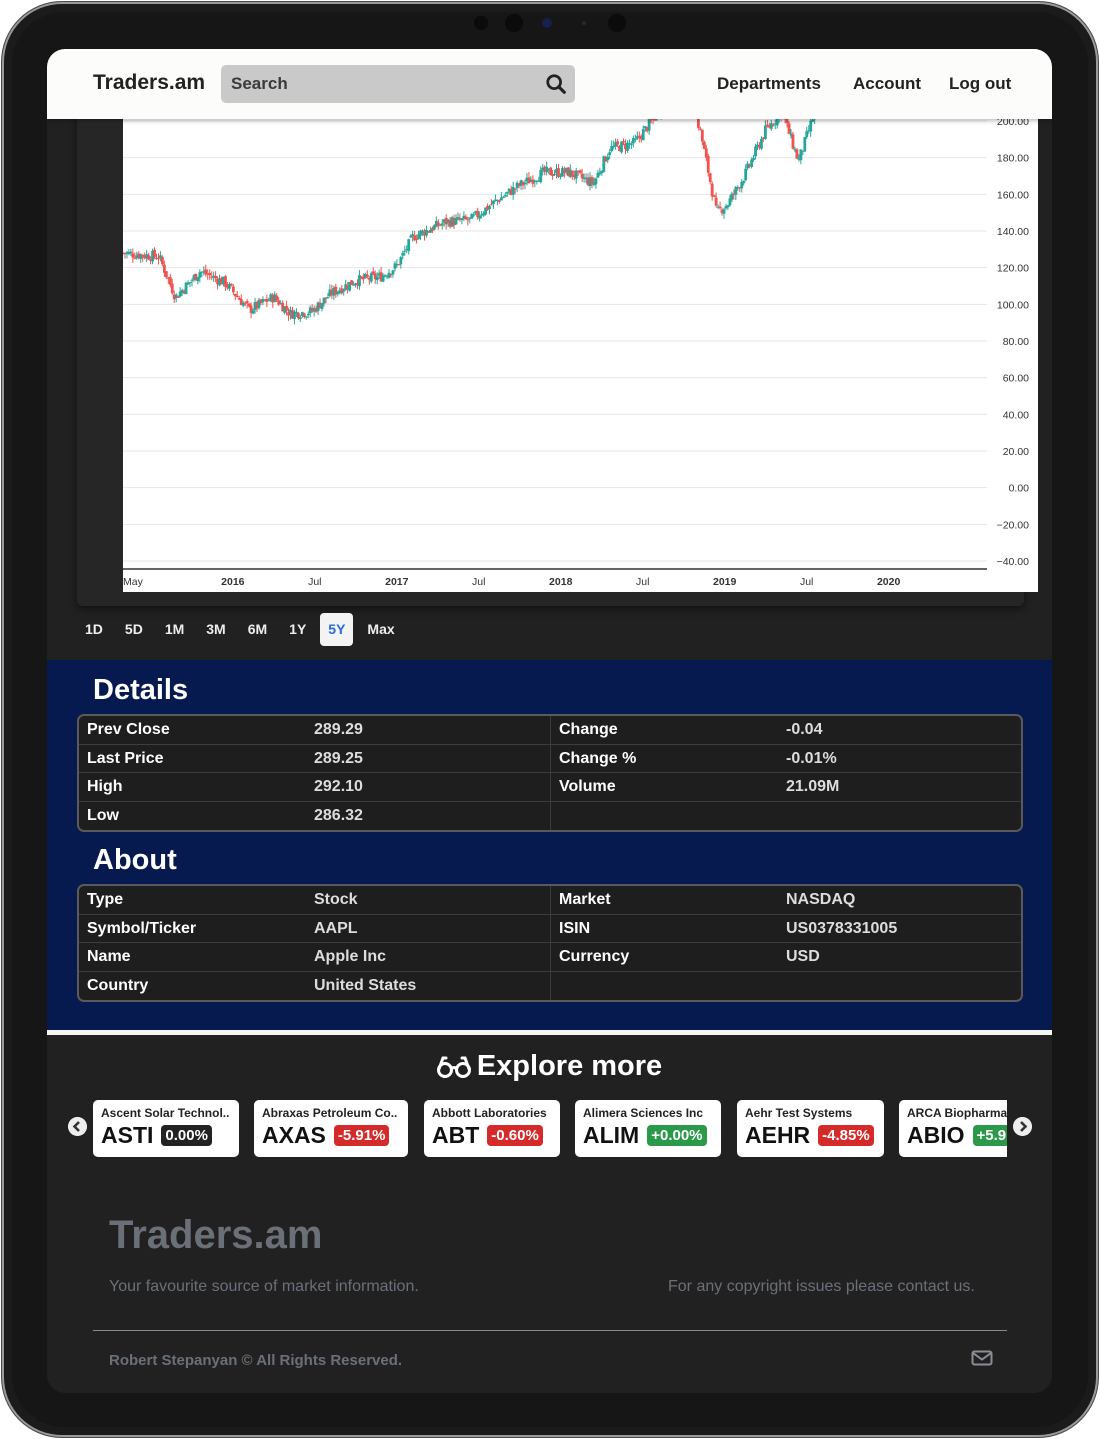 The width and height of the screenshot is (1100, 1439). I want to click on range-button-5d: 5D, so click(134, 629).